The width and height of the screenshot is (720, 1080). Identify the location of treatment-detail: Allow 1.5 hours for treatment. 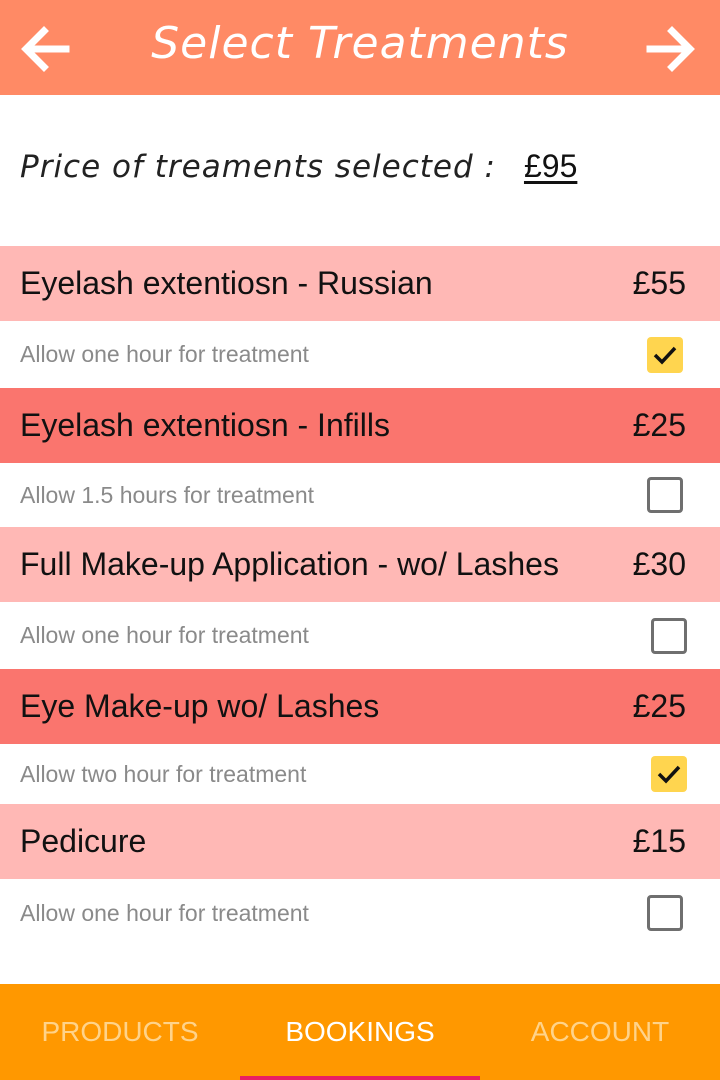
(360, 495).